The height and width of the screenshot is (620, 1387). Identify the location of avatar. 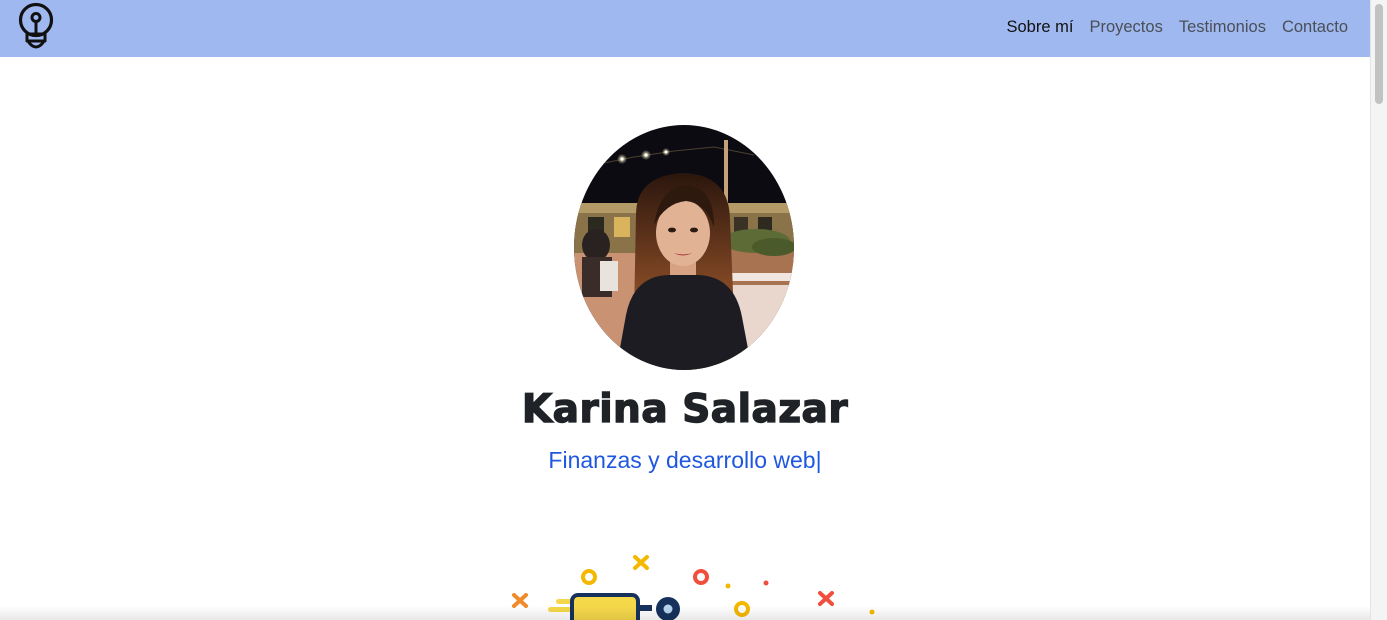
(684, 247).